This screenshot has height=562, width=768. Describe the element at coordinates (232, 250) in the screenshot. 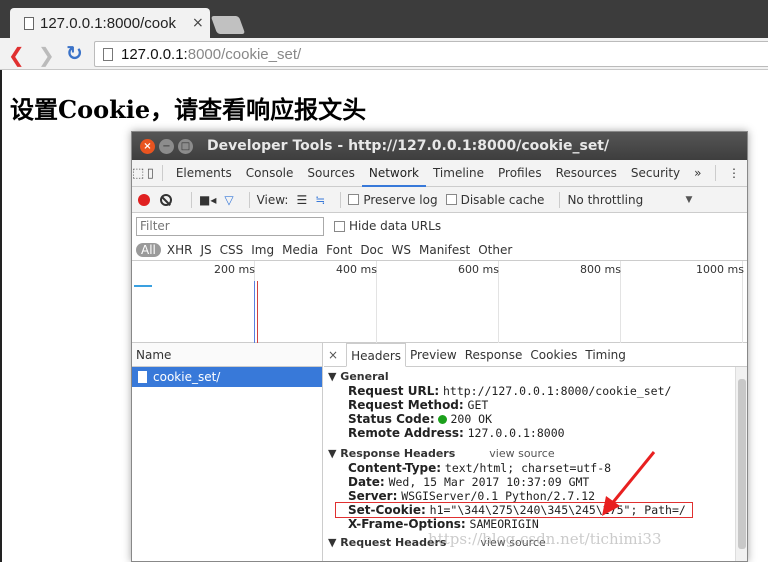

I see `type-filter-css: CSS` at that location.